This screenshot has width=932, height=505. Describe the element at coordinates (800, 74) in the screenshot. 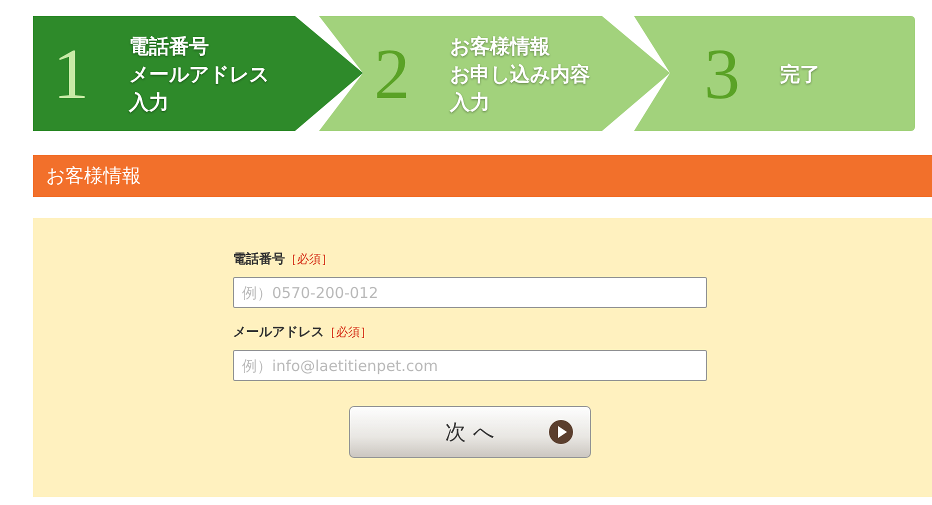

I see `step-label: 完了` at that location.